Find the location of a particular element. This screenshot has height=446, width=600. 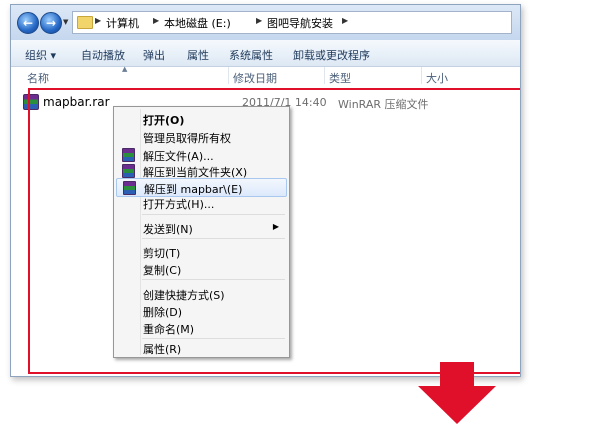

menu-item-properties: 属性(R) is located at coordinates (200, 347).